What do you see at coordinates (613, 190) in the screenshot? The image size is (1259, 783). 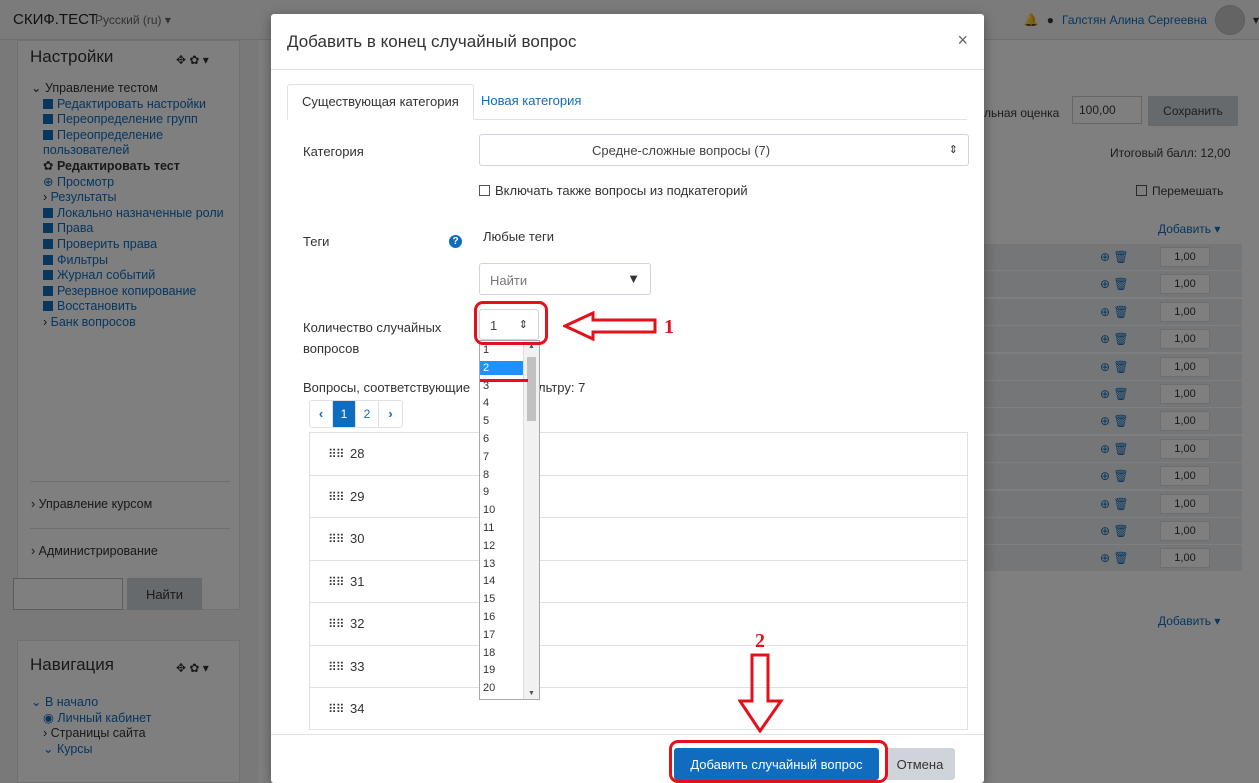 I see `include-subcategories-checkbox: Включать также вопросы из подкатегорий` at bounding box center [613, 190].